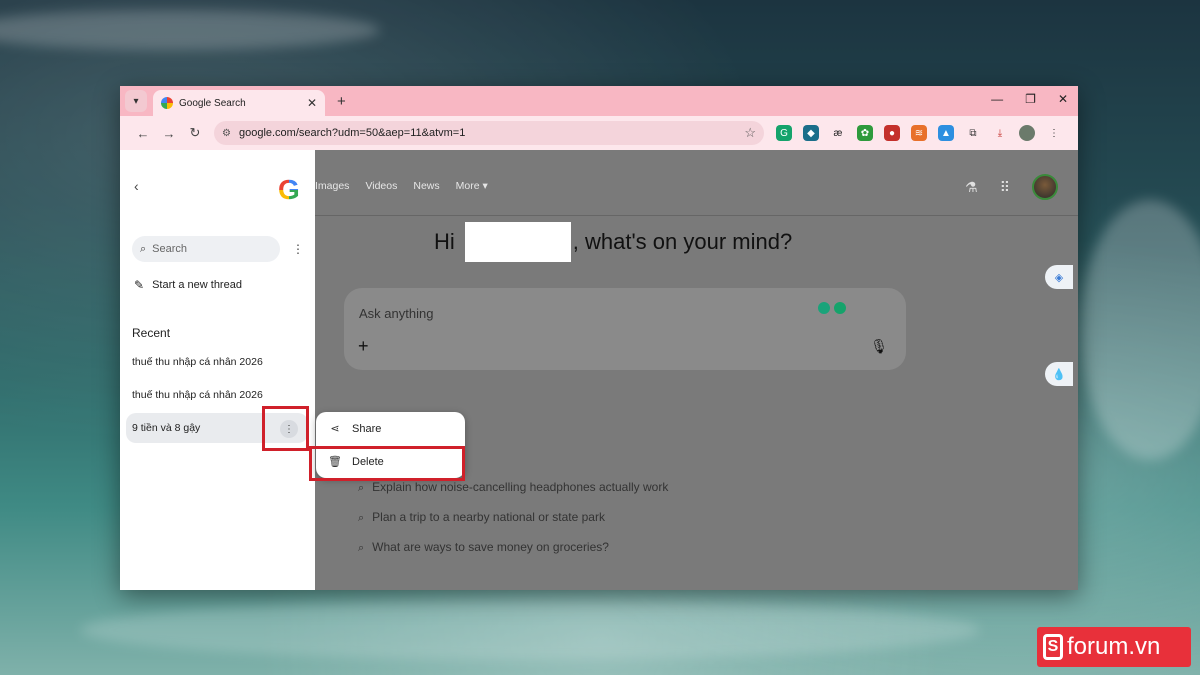 Image resolution: width=1200 pixels, height=675 pixels. I want to click on tab-bar: ▾ Google Search ✕ + — ❐ ✕, so click(599, 101).